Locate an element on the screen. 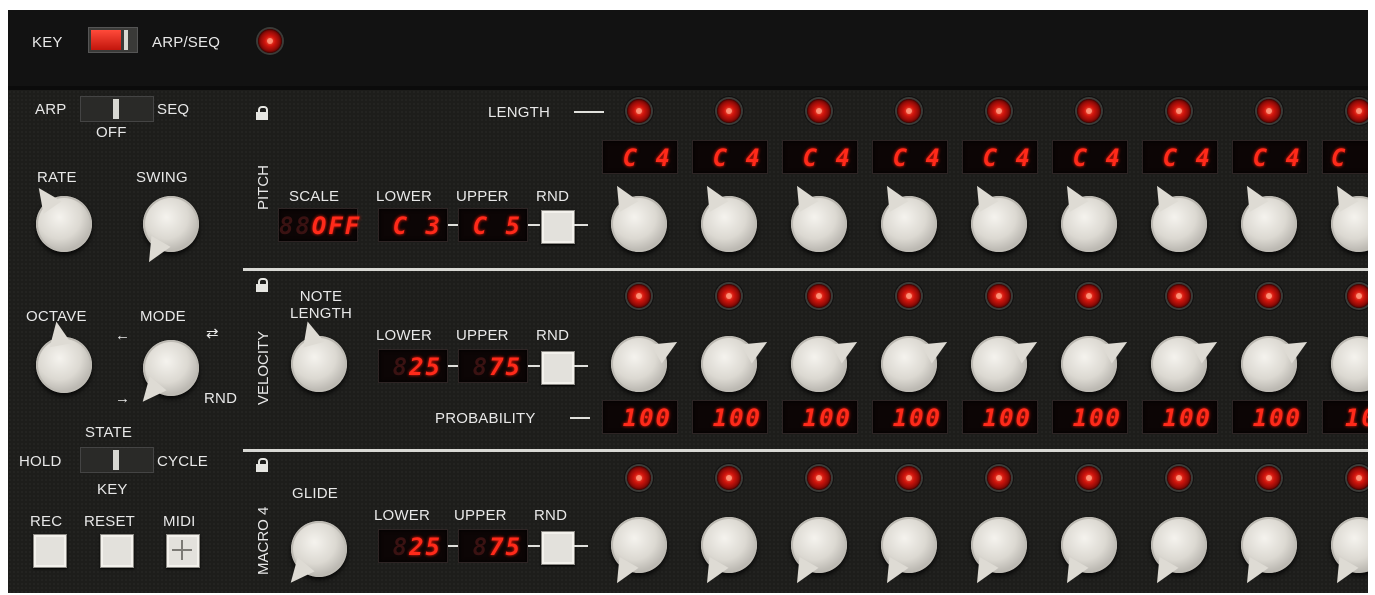 This screenshot has width=1375, height=595. seq-label: SEQ is located at coordinates (173, 109).